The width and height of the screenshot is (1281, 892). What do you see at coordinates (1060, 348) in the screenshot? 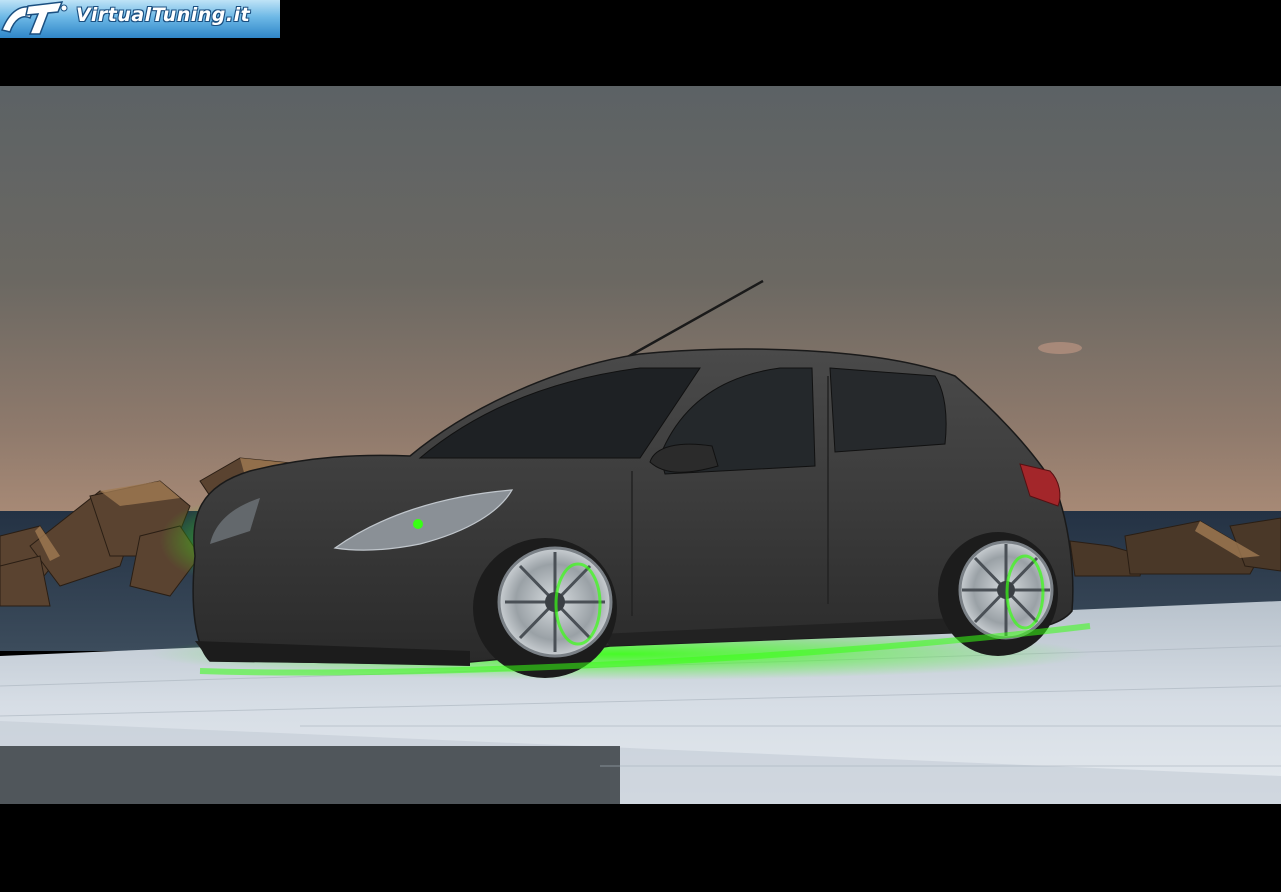
I see `cloud` at bounding box center [1060, 348].